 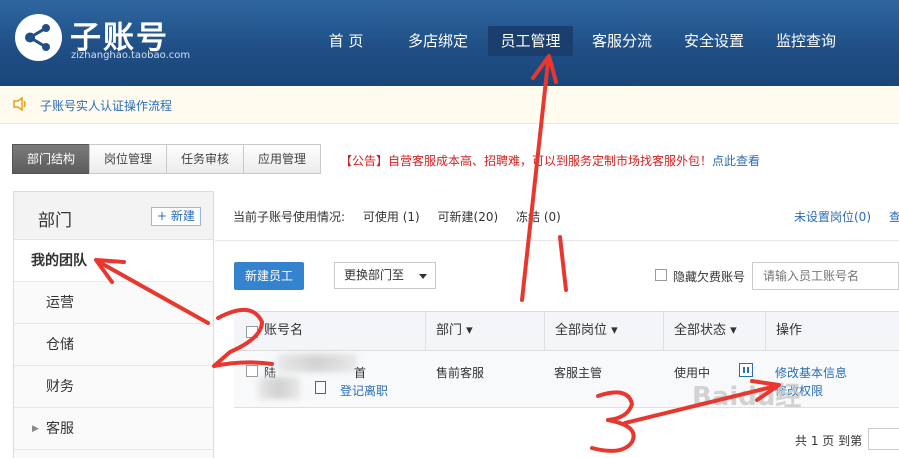 I want to click on divider, so click(x=557, y=240).